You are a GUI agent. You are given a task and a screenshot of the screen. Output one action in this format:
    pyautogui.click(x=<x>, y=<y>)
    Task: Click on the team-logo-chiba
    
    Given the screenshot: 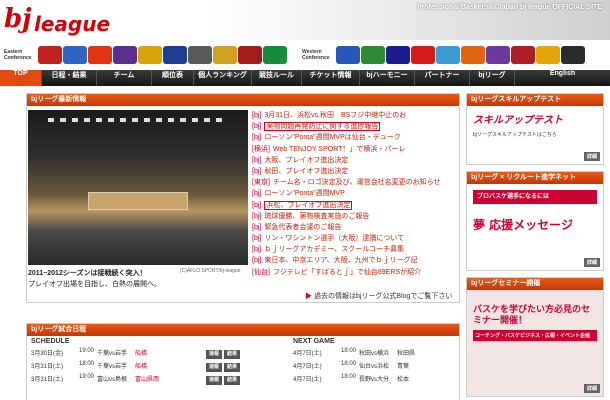 What is the action you would take?
    pyautogui.click(x=250, y=55)
    